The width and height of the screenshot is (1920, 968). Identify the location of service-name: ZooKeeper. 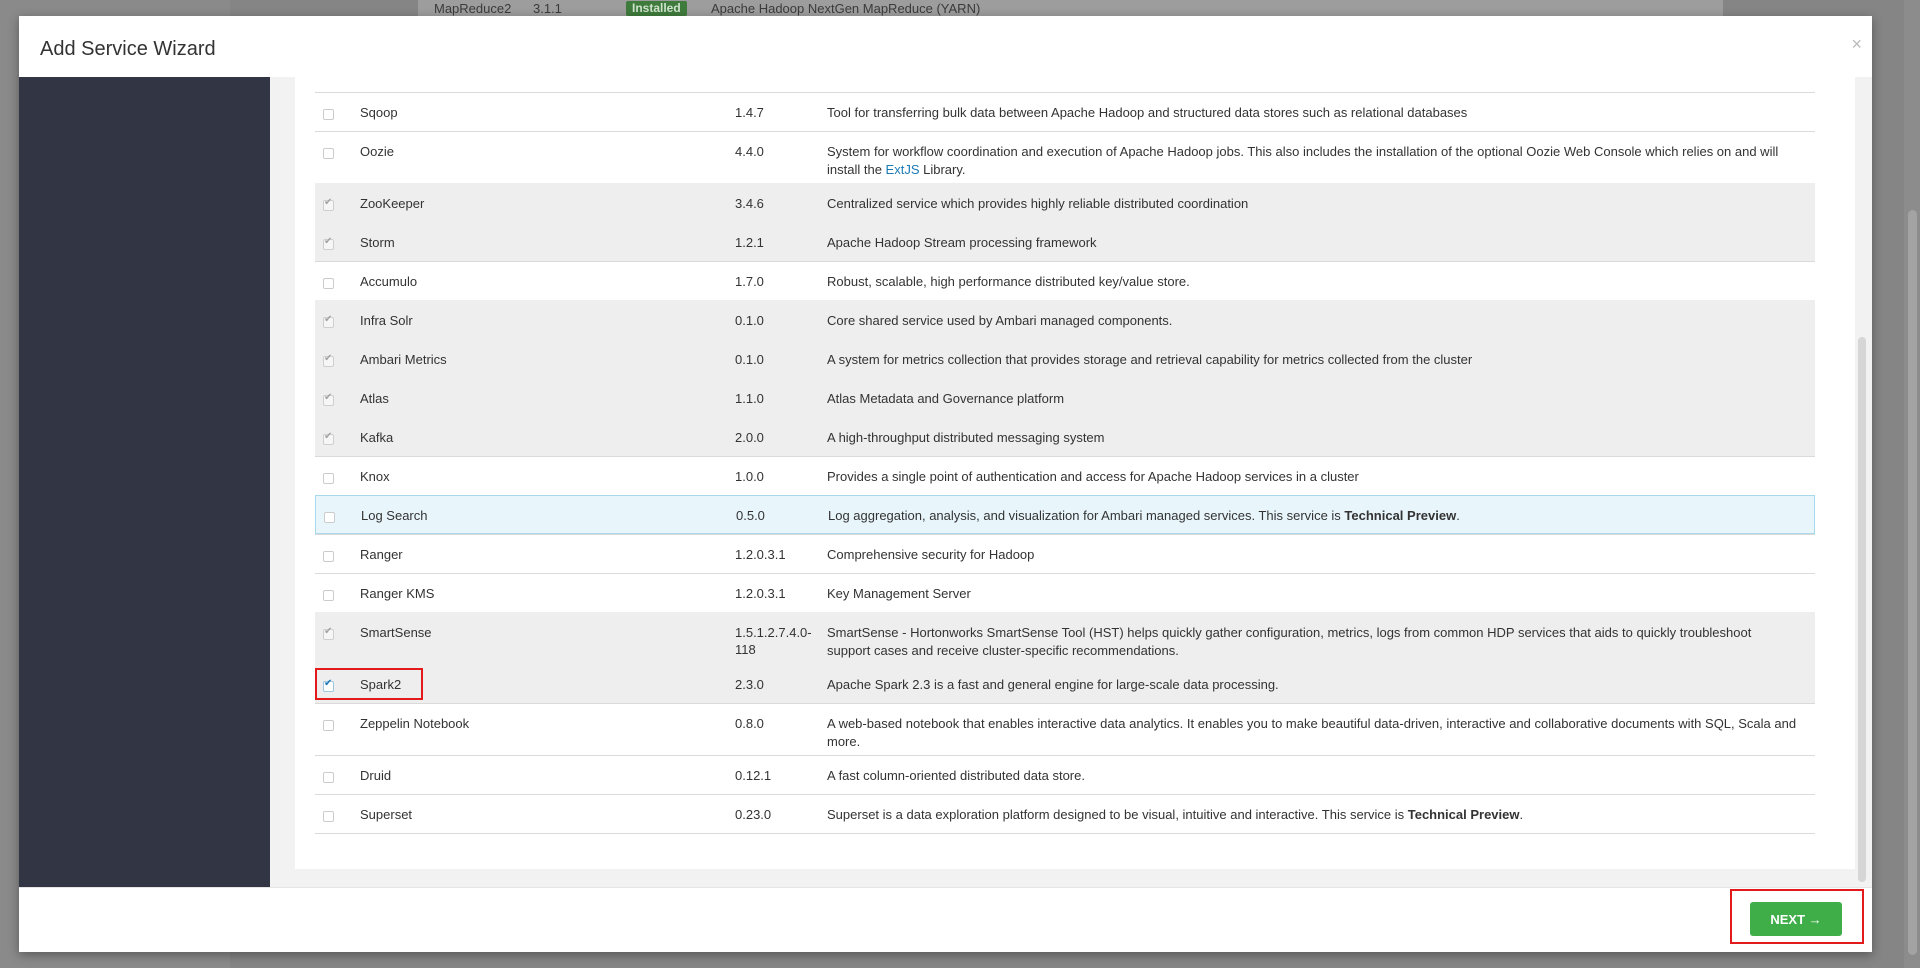
(392, 203).